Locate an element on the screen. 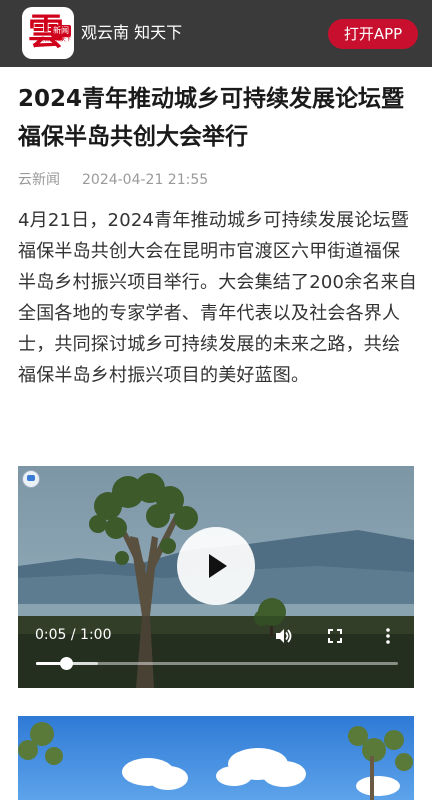  sky-landscape-image is located at coordinates (216, 758).